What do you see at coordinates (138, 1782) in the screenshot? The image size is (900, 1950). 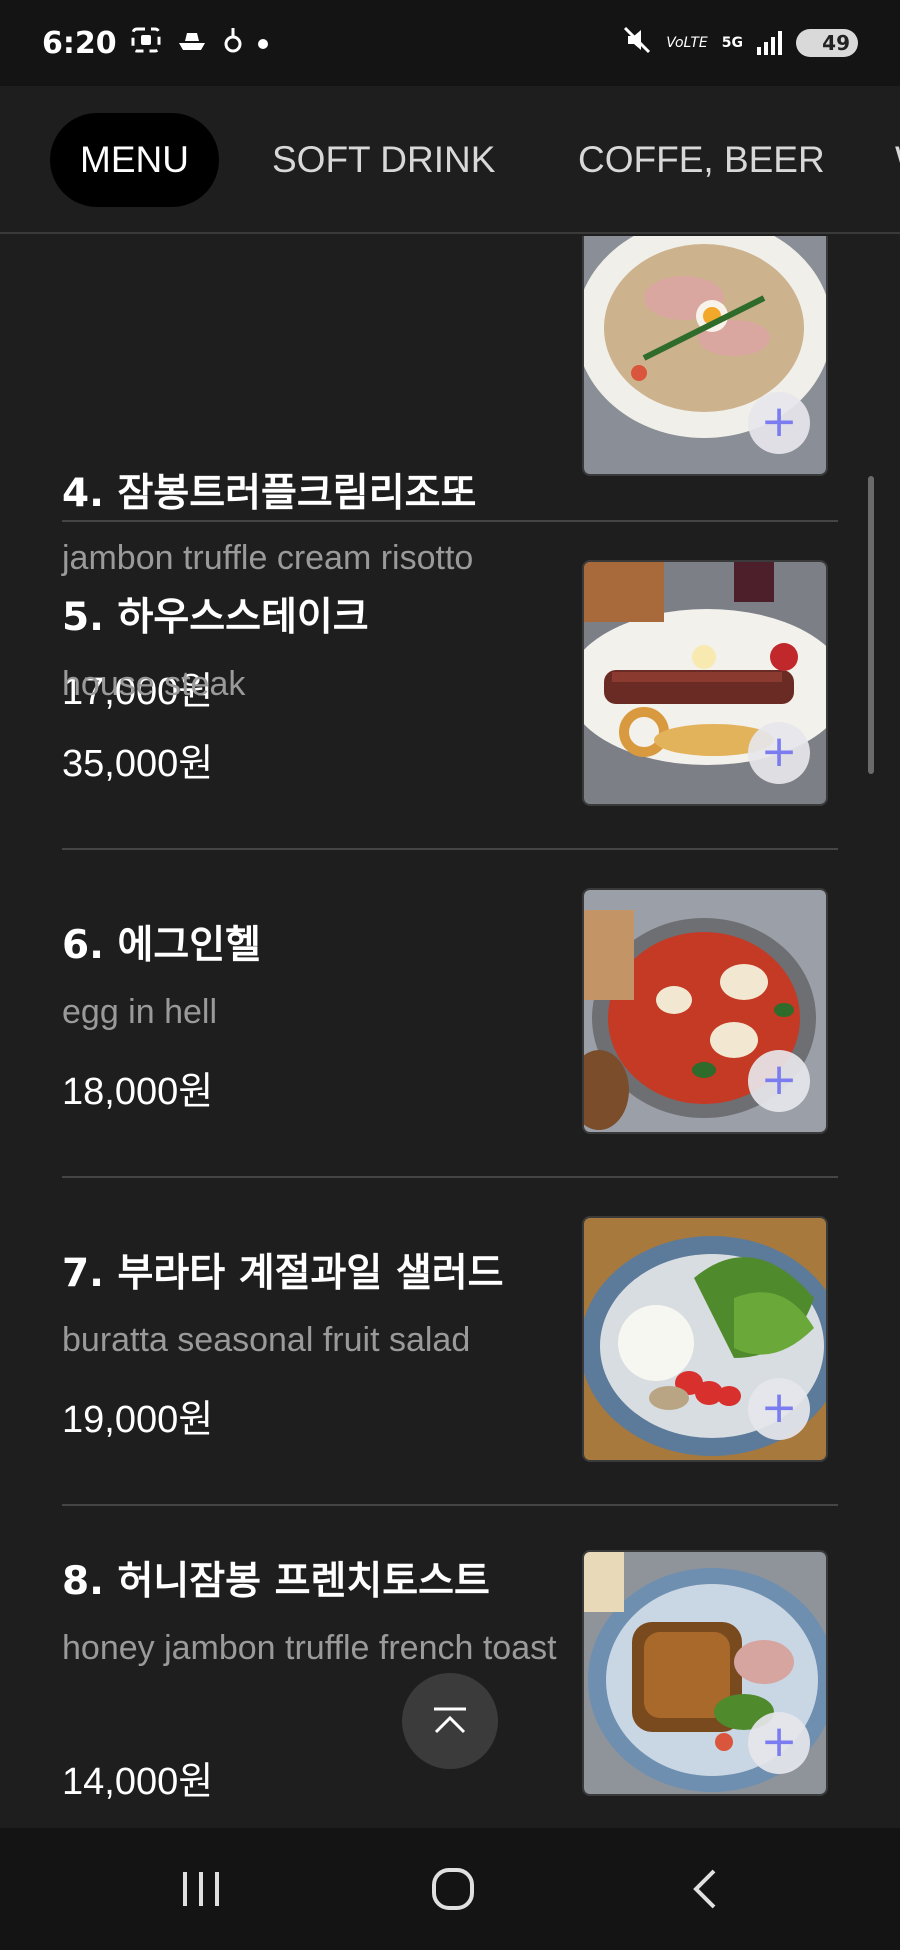 I see `item-price: 14,000원` at bounding box center [138, 1782].